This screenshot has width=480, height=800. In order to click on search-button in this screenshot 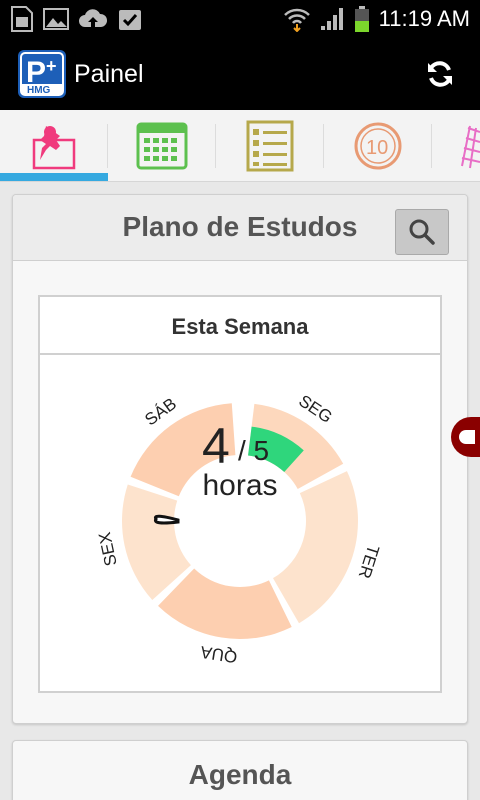, I will do `click(422, 232)`.